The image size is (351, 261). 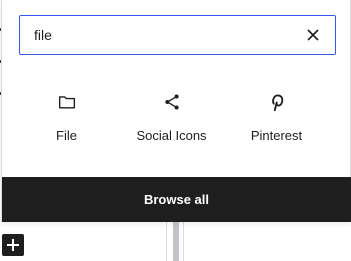 What do you see at coordinates (276, 120) in the screenshot?
I see `block-item-pinterest: Pinterest` at bounding box center [276, 120].